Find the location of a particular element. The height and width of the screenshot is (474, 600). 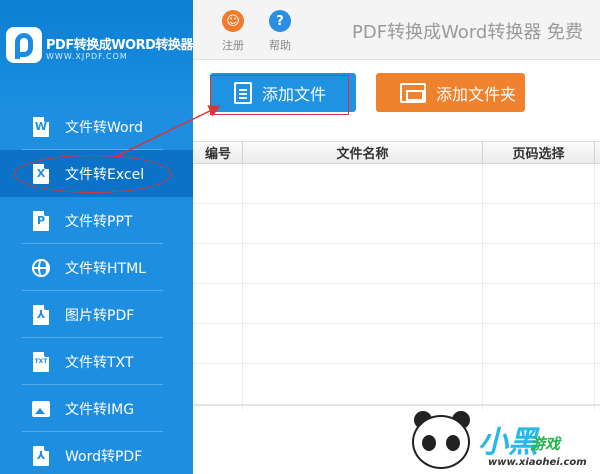

table-header: 编号 文件名称 页码选择 is located at coordinates (396, 153).